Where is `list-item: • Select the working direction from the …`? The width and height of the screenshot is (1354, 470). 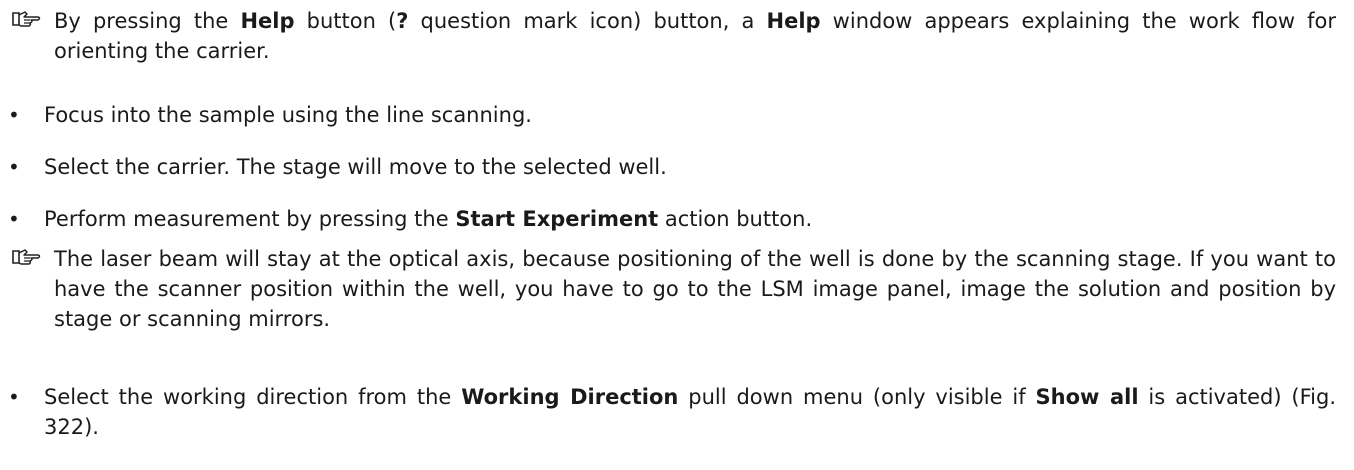
list-item: • Select the working direction from the … is located at coordinates (668, 412).